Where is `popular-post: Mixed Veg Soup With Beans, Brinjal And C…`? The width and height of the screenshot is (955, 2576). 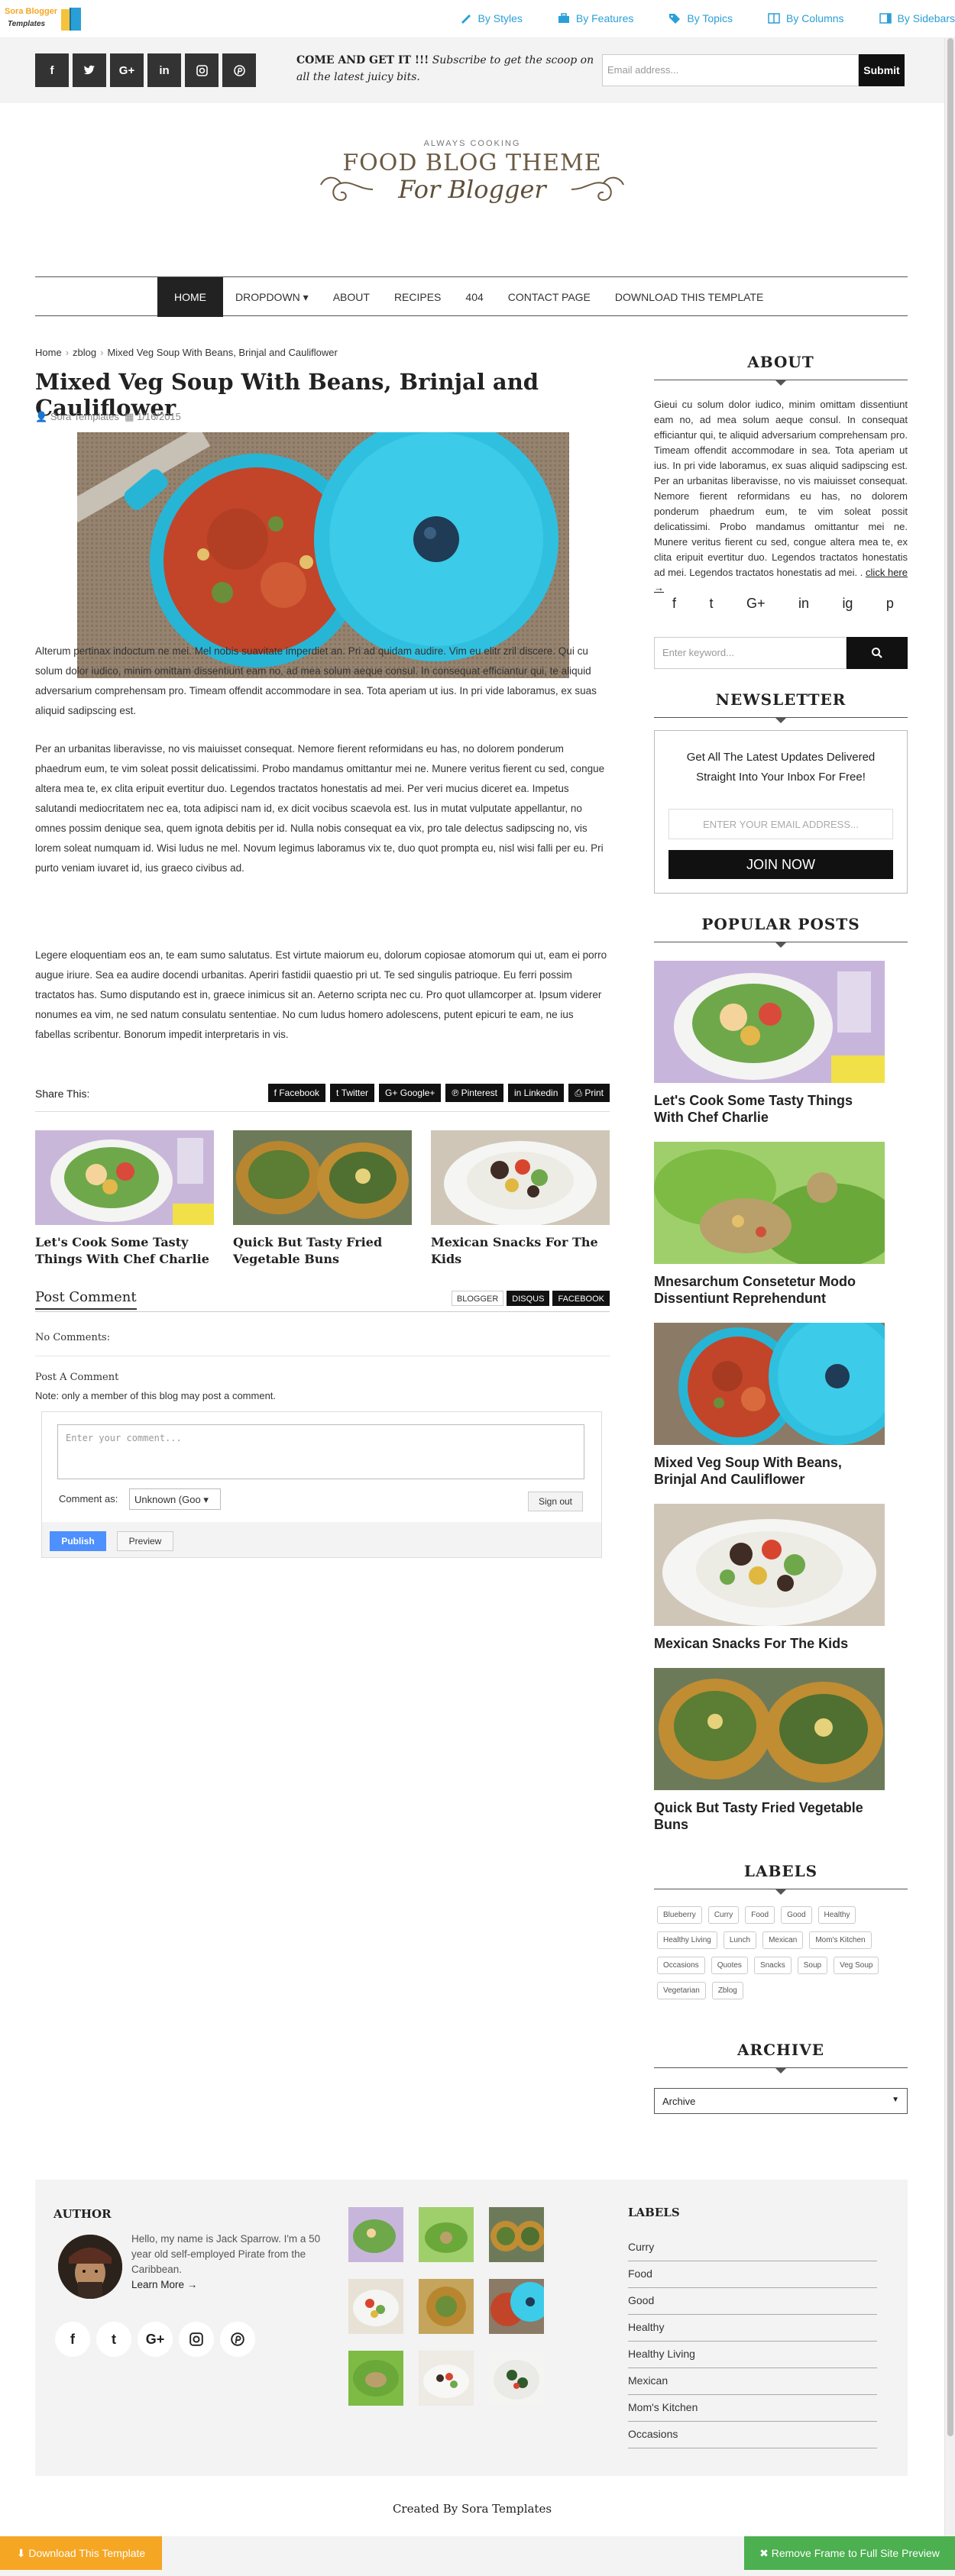
popular-post: Mixed Veg Soup With Beans, Brinjal And C… is located at coordinates (769, 1405).